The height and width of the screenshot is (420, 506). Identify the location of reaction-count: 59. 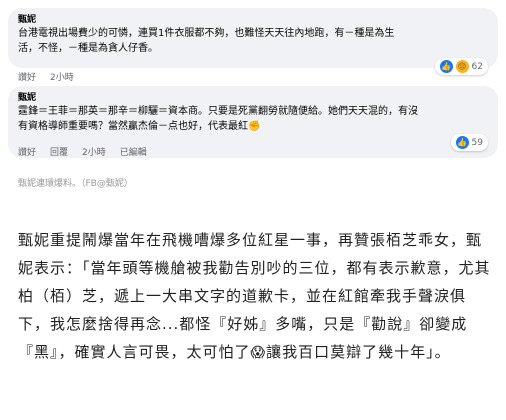
(477, 142).